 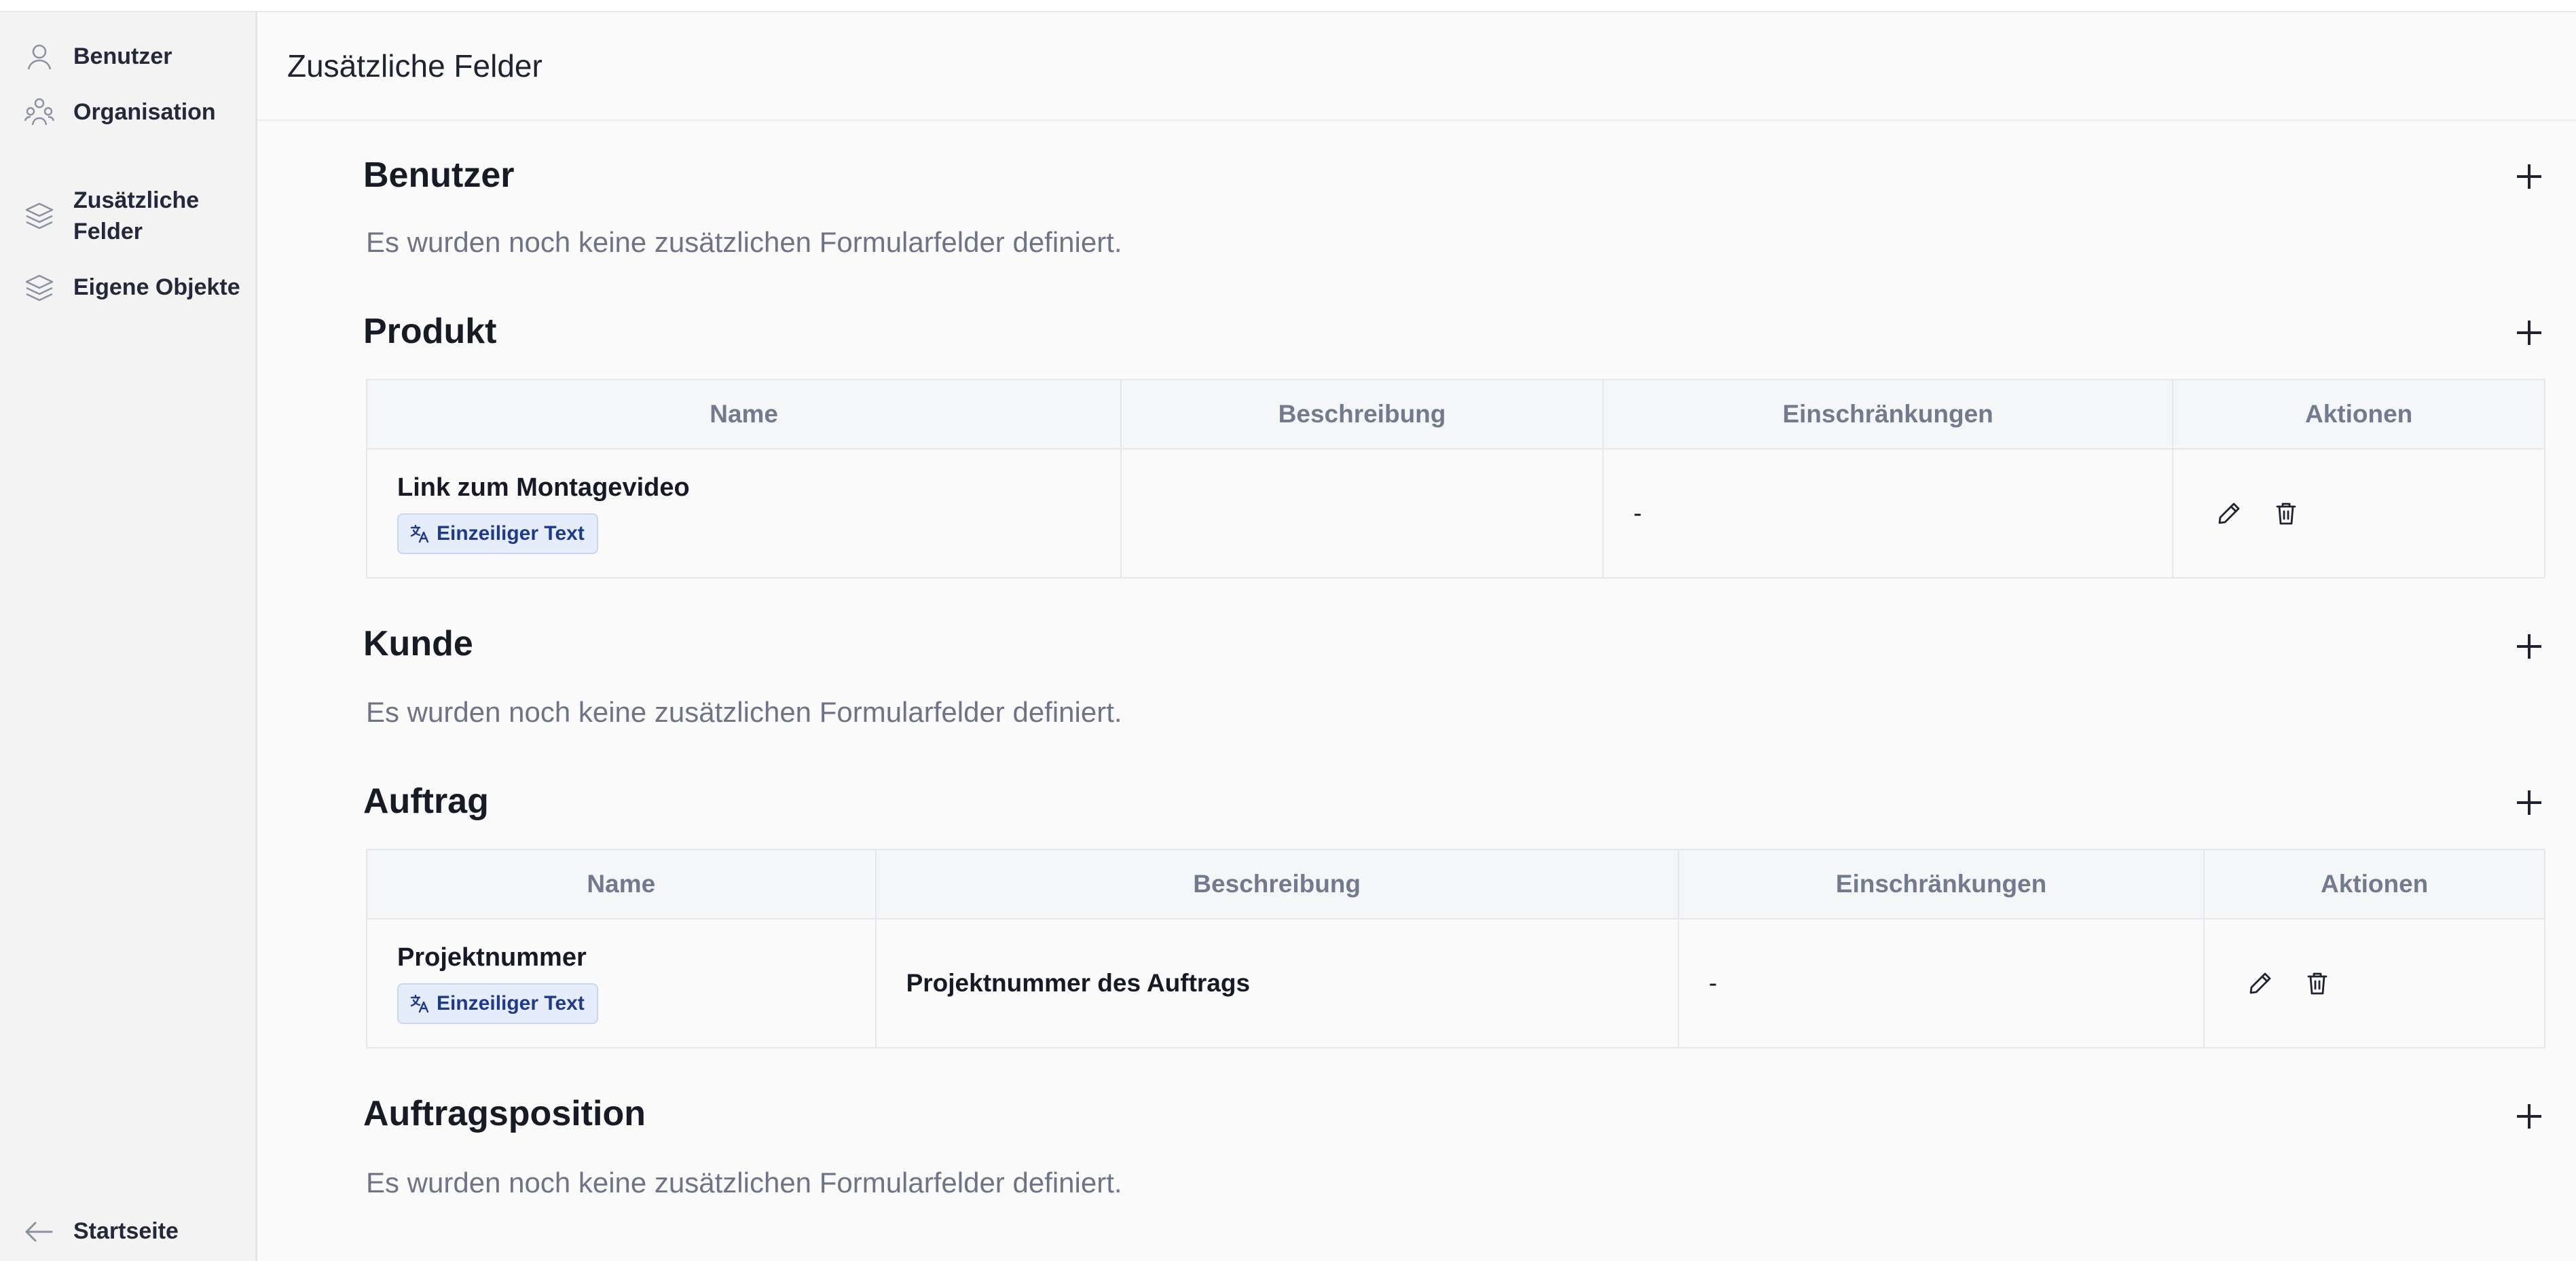 I want to click on section-title-produkt: Produkt, so click(x=430, y=331).